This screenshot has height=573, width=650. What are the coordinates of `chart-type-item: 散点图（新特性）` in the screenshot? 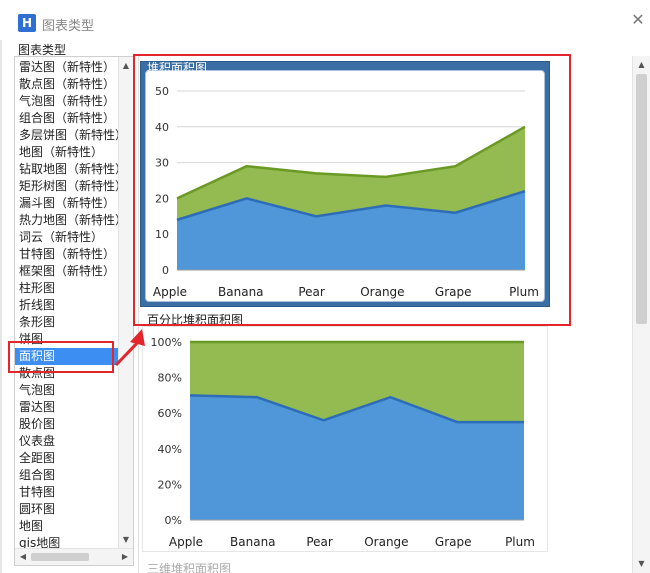 It's located at (67, 84).